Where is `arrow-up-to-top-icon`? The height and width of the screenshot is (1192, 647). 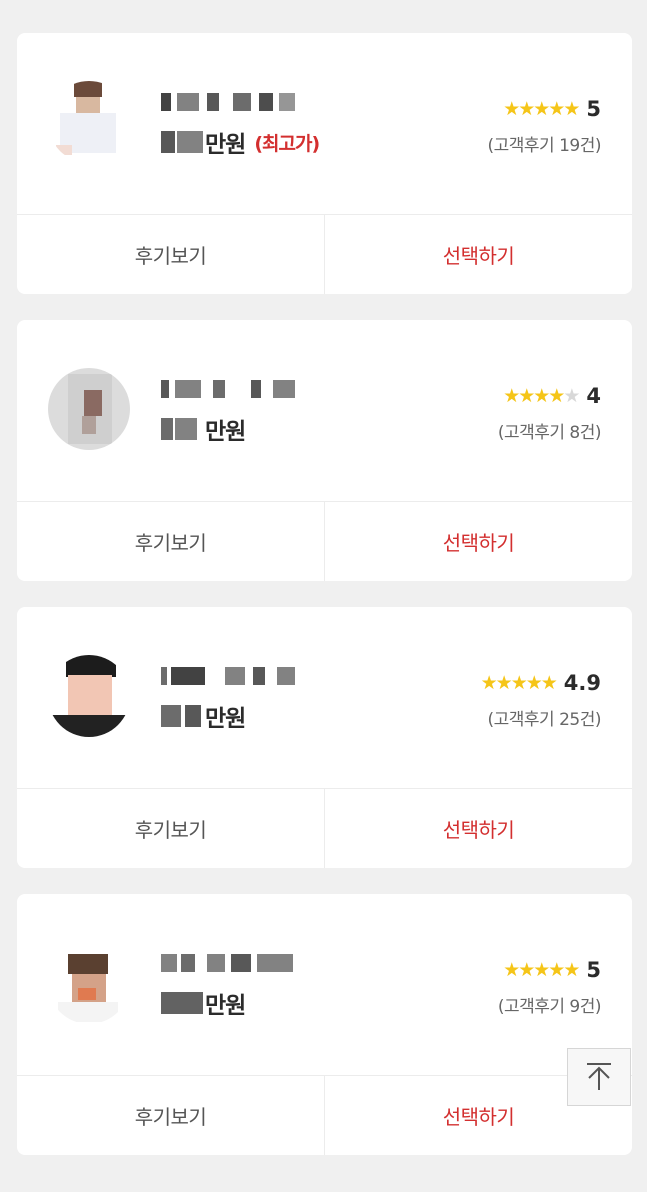 arrow-up-to-top-icon is located at coordinates (599, 1076).